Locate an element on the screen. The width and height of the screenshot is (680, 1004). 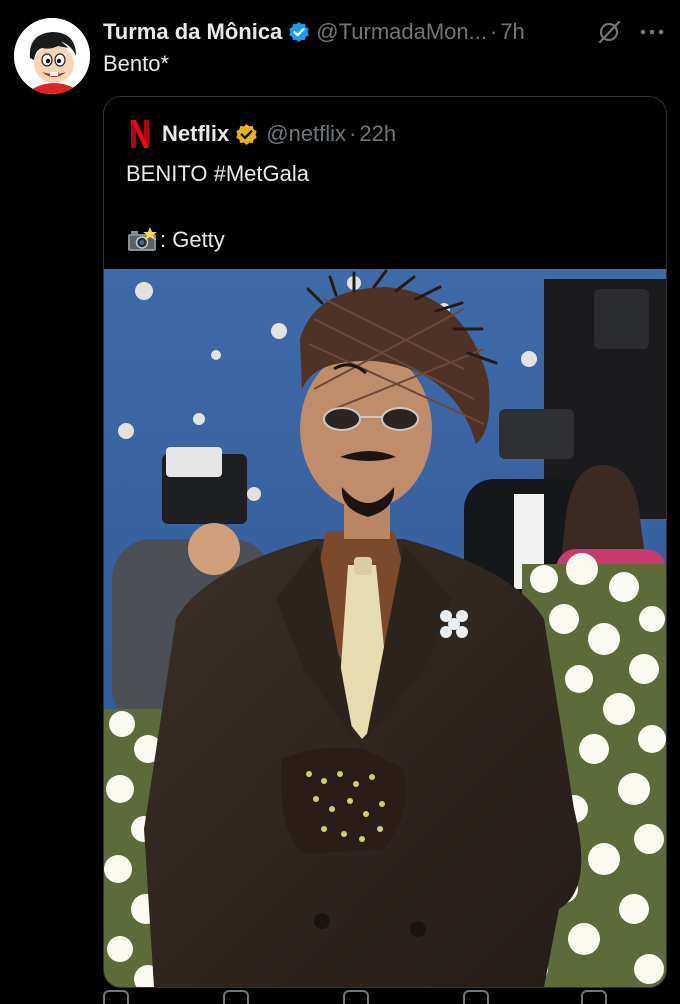
photo-credit-text: : Getty is located at coordinates (192, 239).